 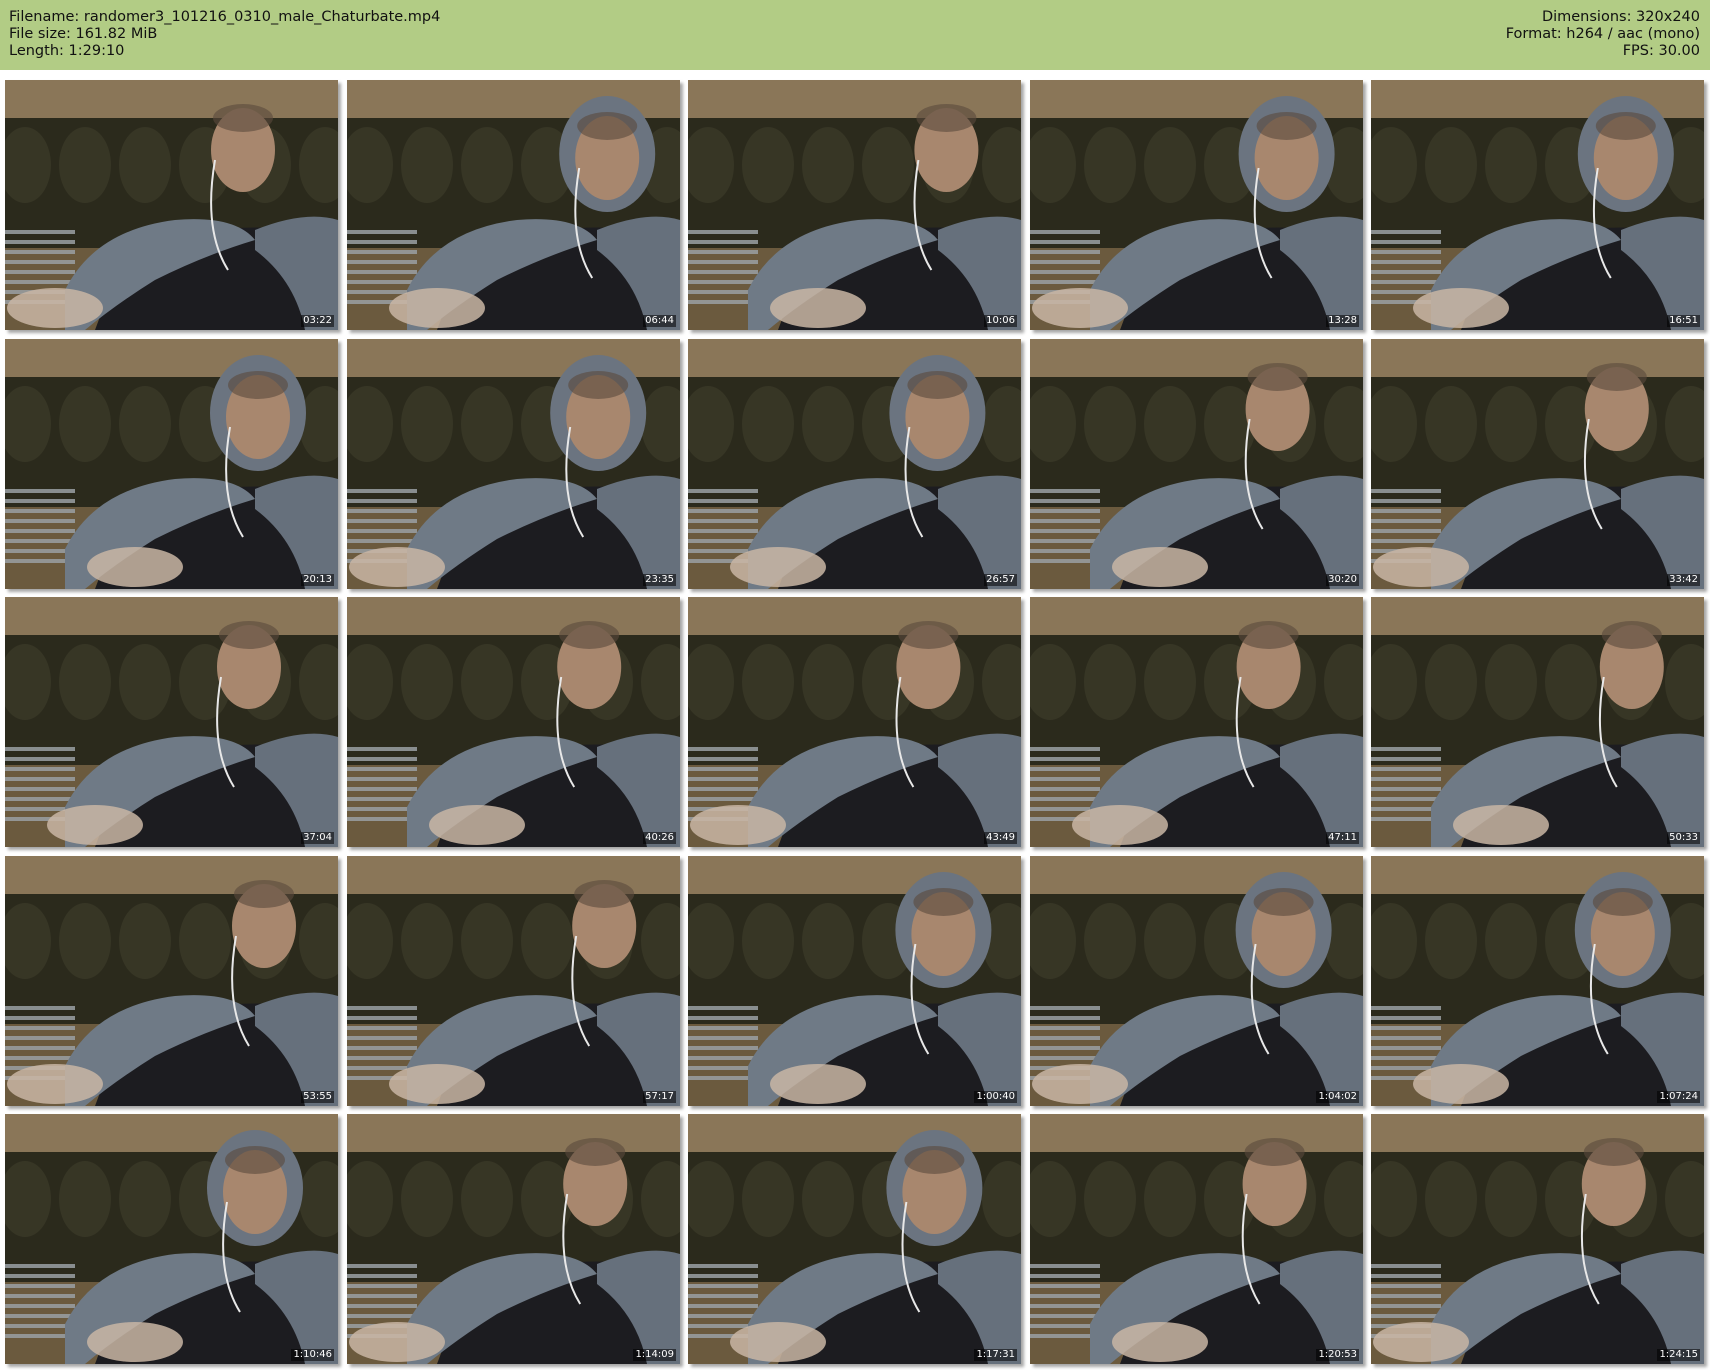 I want to click on video-thumbnail: 1:14:09, so click(x=513, y=1239).